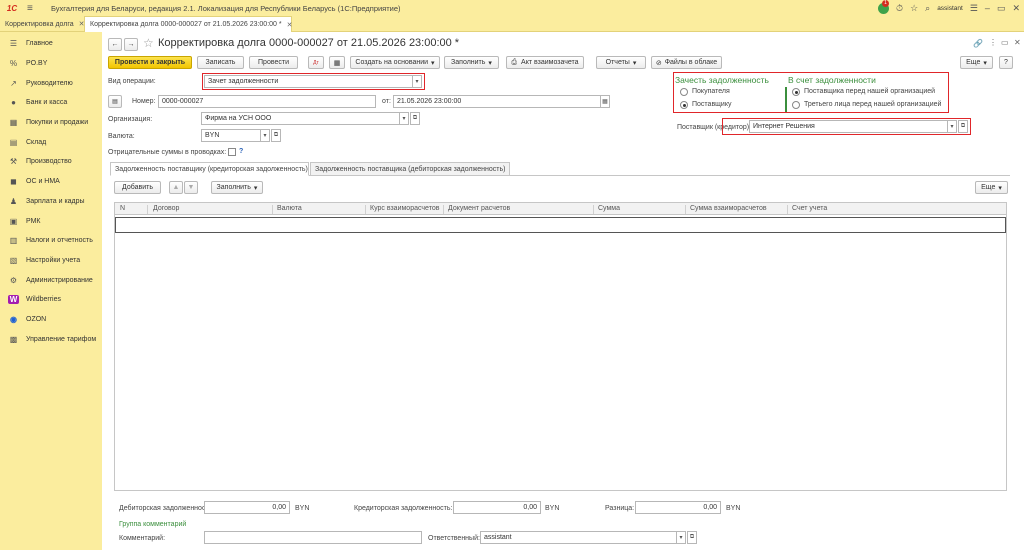 This screenshot has width=1024, height=550. What do you see at coordinates (273, 62) in the screenshot?
I see `post-button: Провести` at bounding box center [273, 62].